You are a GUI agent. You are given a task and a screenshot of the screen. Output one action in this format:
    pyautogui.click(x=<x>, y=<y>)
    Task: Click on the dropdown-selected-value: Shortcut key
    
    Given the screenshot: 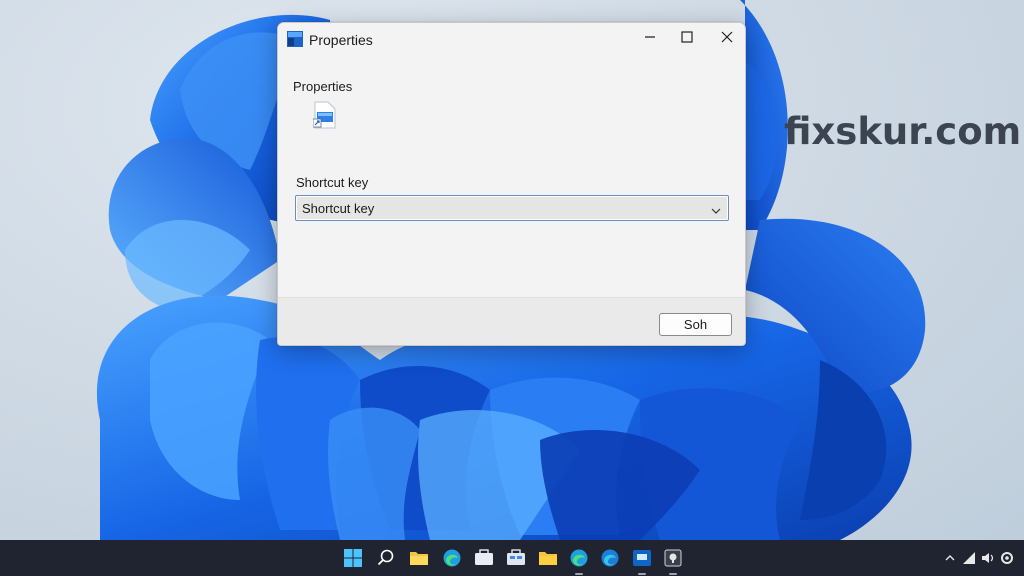 What is the action you would take?
    pyautogui.click(x=338, y=208)
    